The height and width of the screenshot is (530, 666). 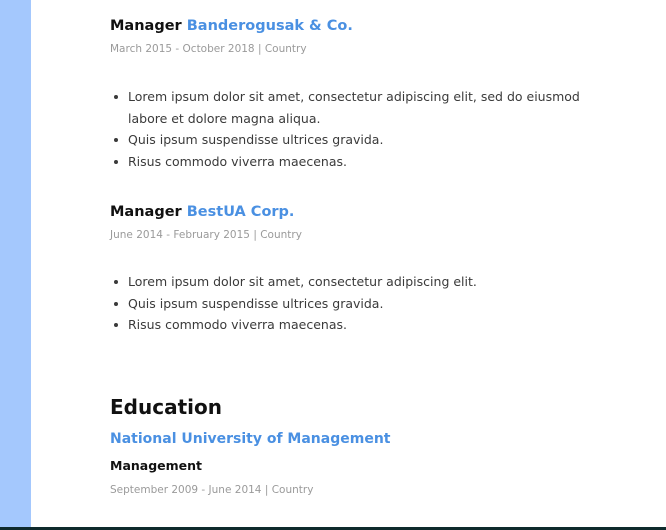 What do you see at coordinates (206, 235) in the screenshot?
I see `job-meta: June 2014 - February 2015 | Country` at bounding box center [206, 235].